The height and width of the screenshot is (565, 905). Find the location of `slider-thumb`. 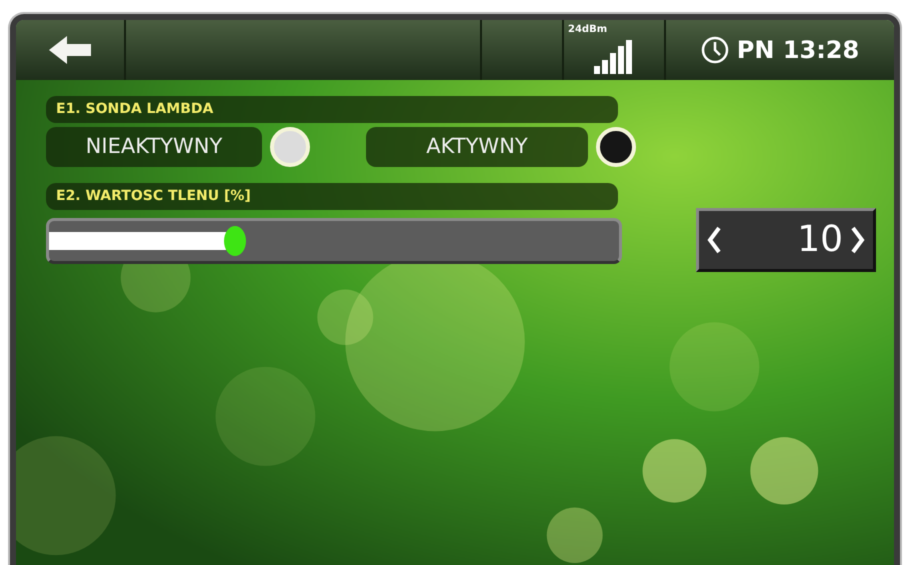

slider-thumb is located at coordinates (235, 241).